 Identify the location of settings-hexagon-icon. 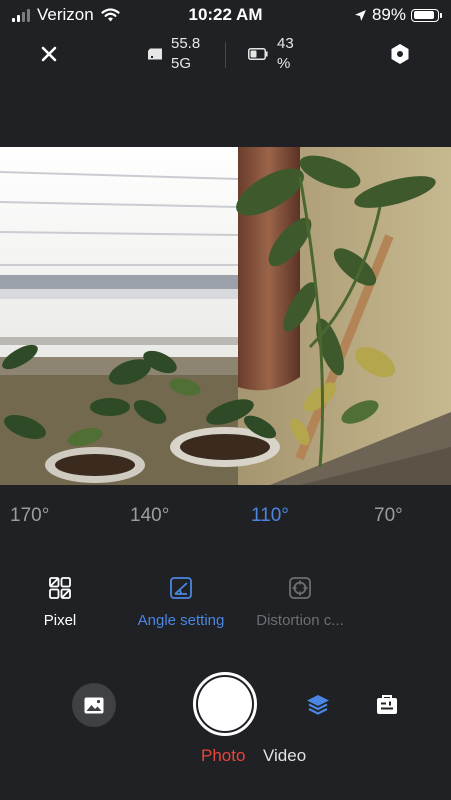
(400, 54).